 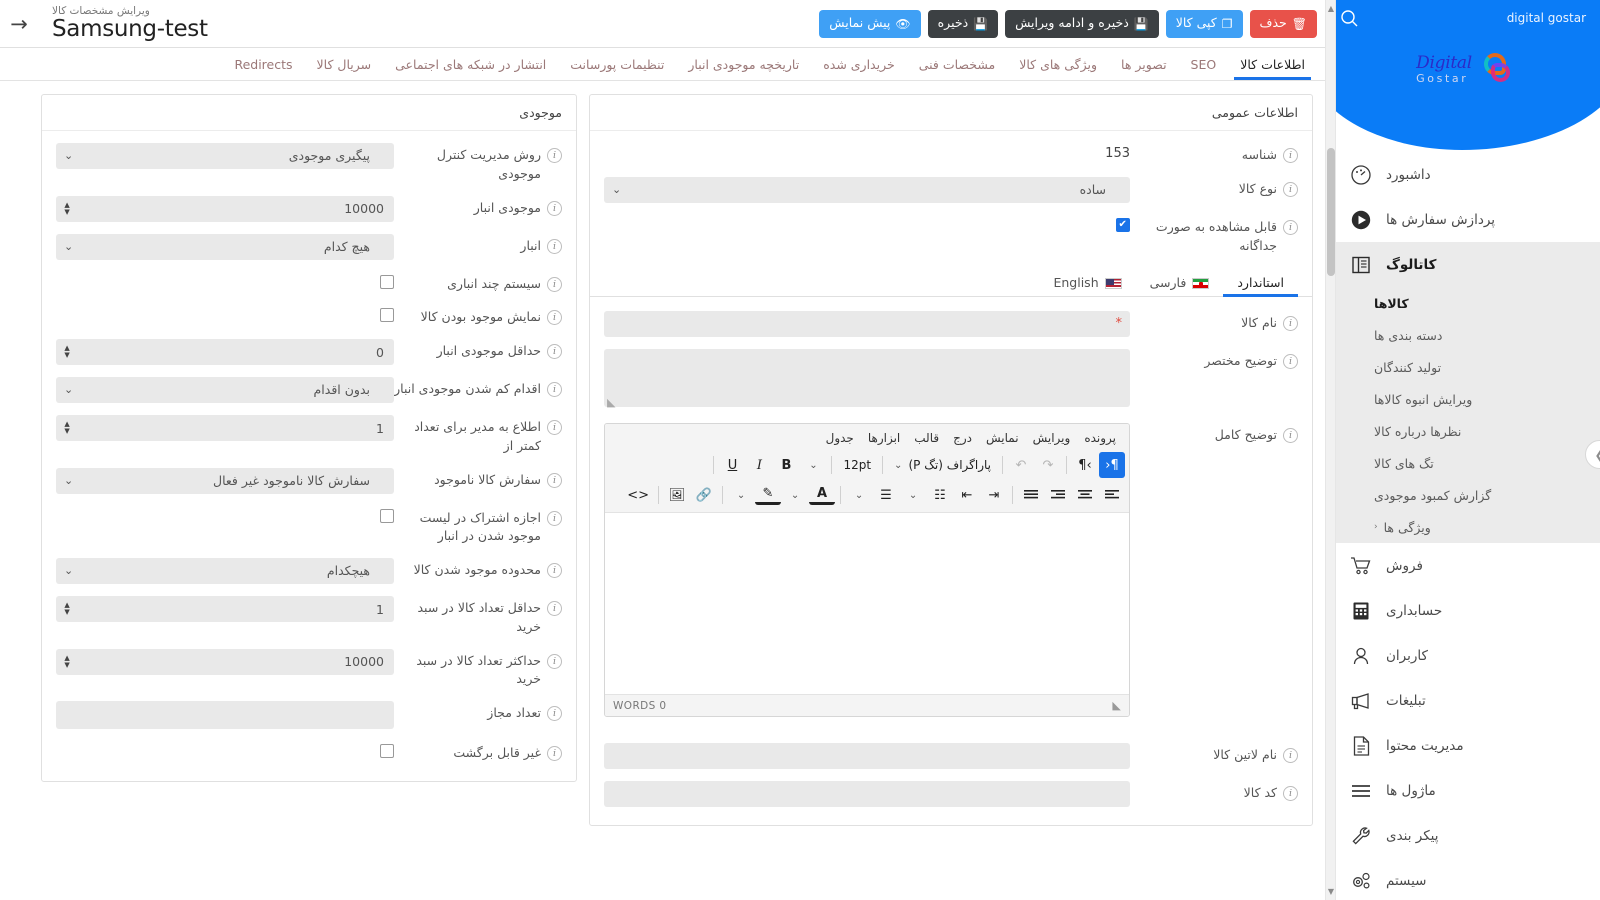 What do you see at coordinates (1463, 174) in the screenshot?
I see `sidebar-item-dashboard: داشبورد` at bounding box center [1463, 174].